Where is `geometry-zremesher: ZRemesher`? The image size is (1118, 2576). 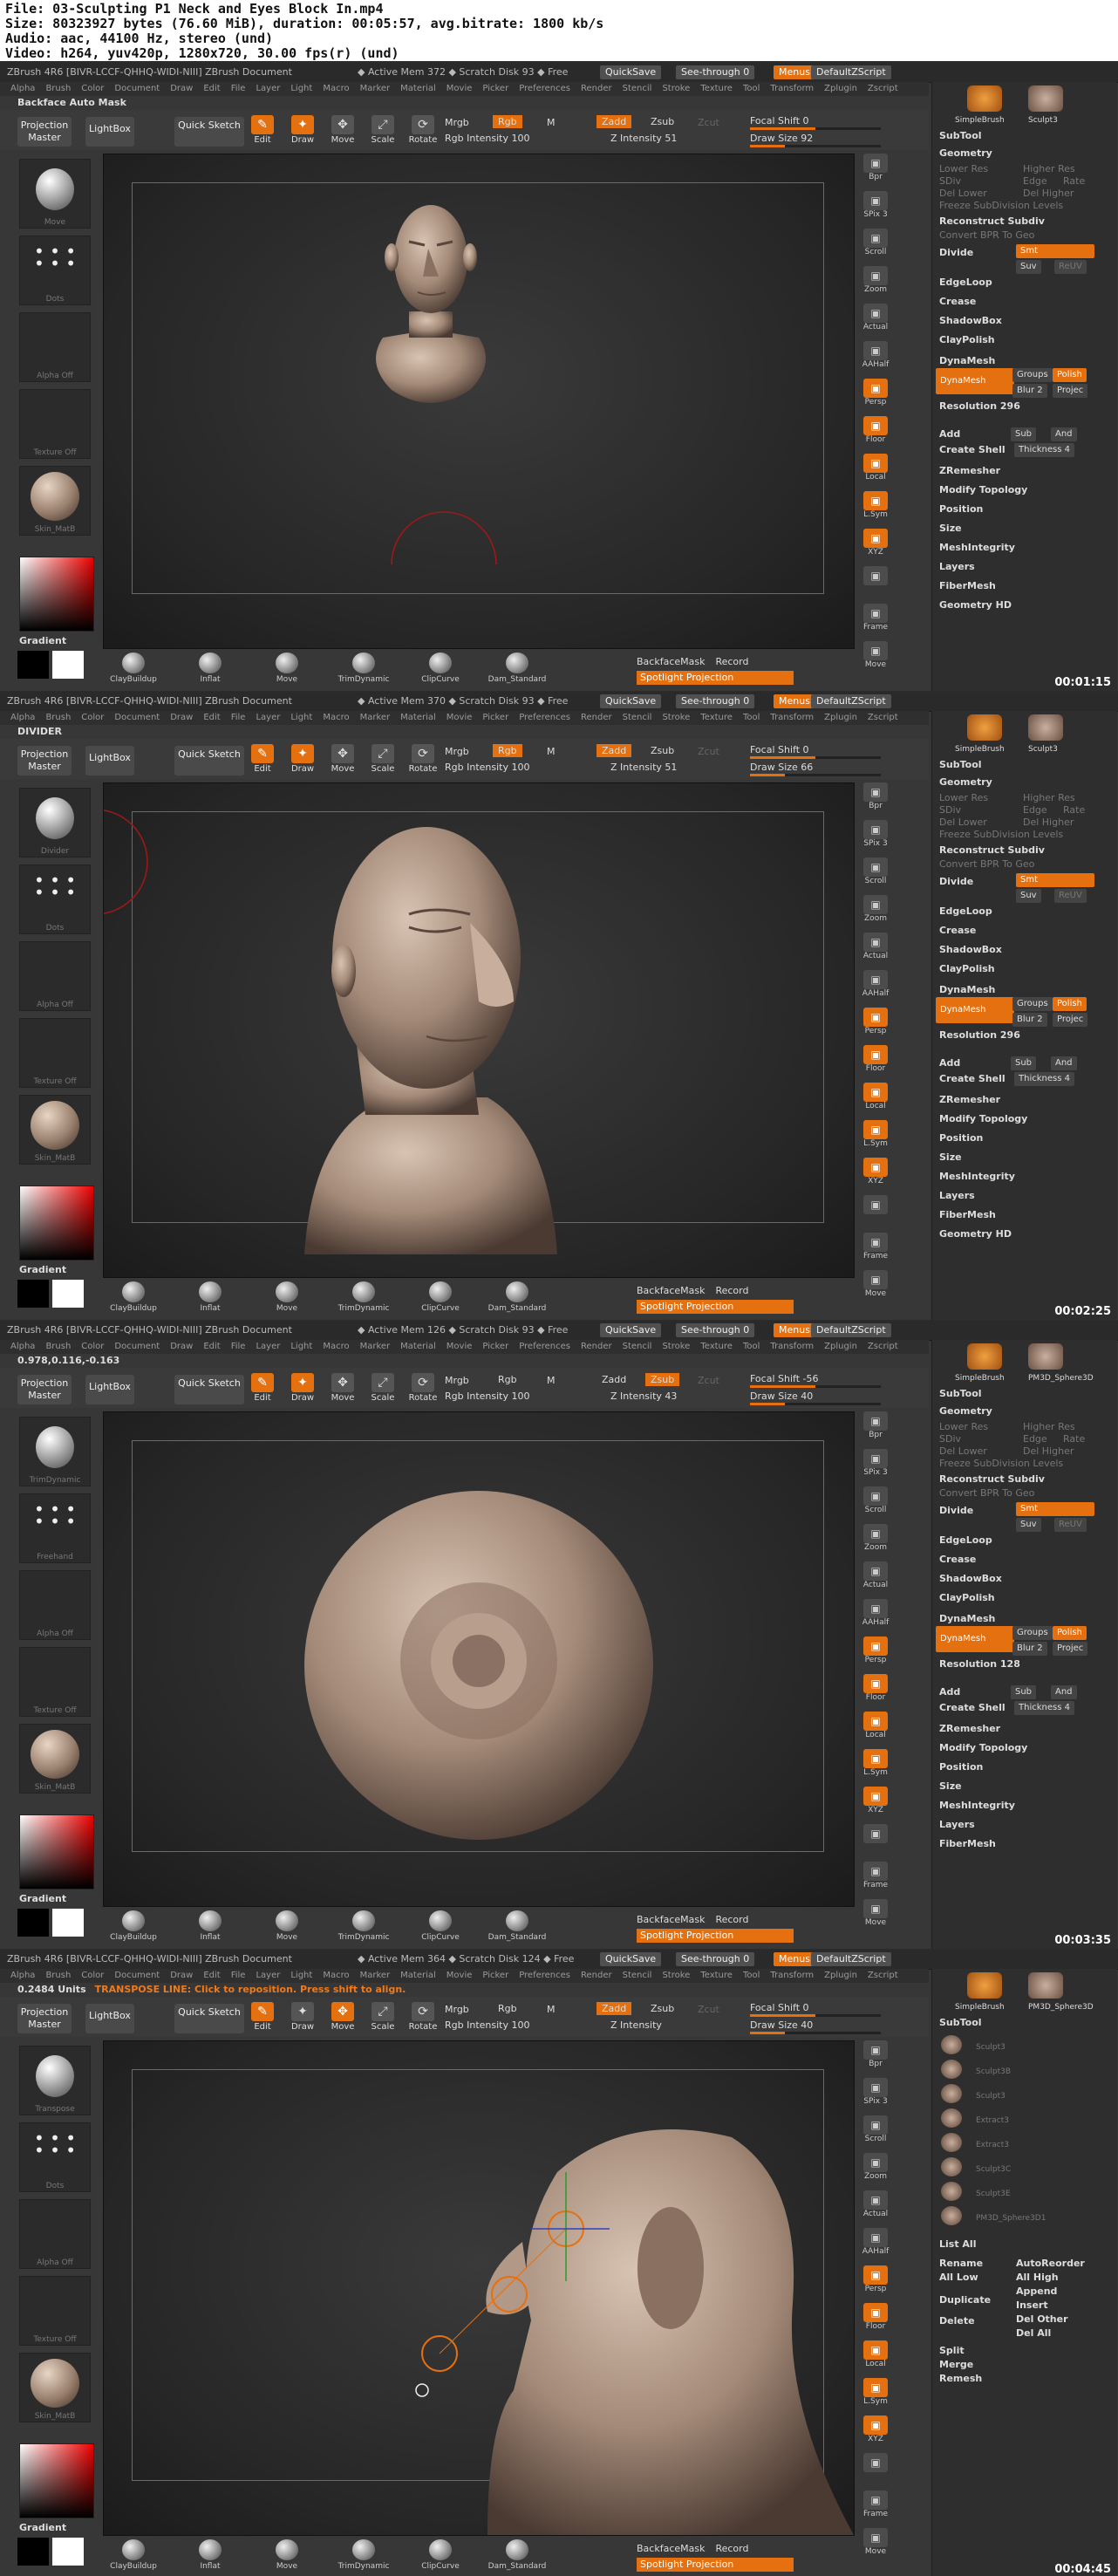
geometry-zremesher: ZRemesher is located at coordinates (969, 471).